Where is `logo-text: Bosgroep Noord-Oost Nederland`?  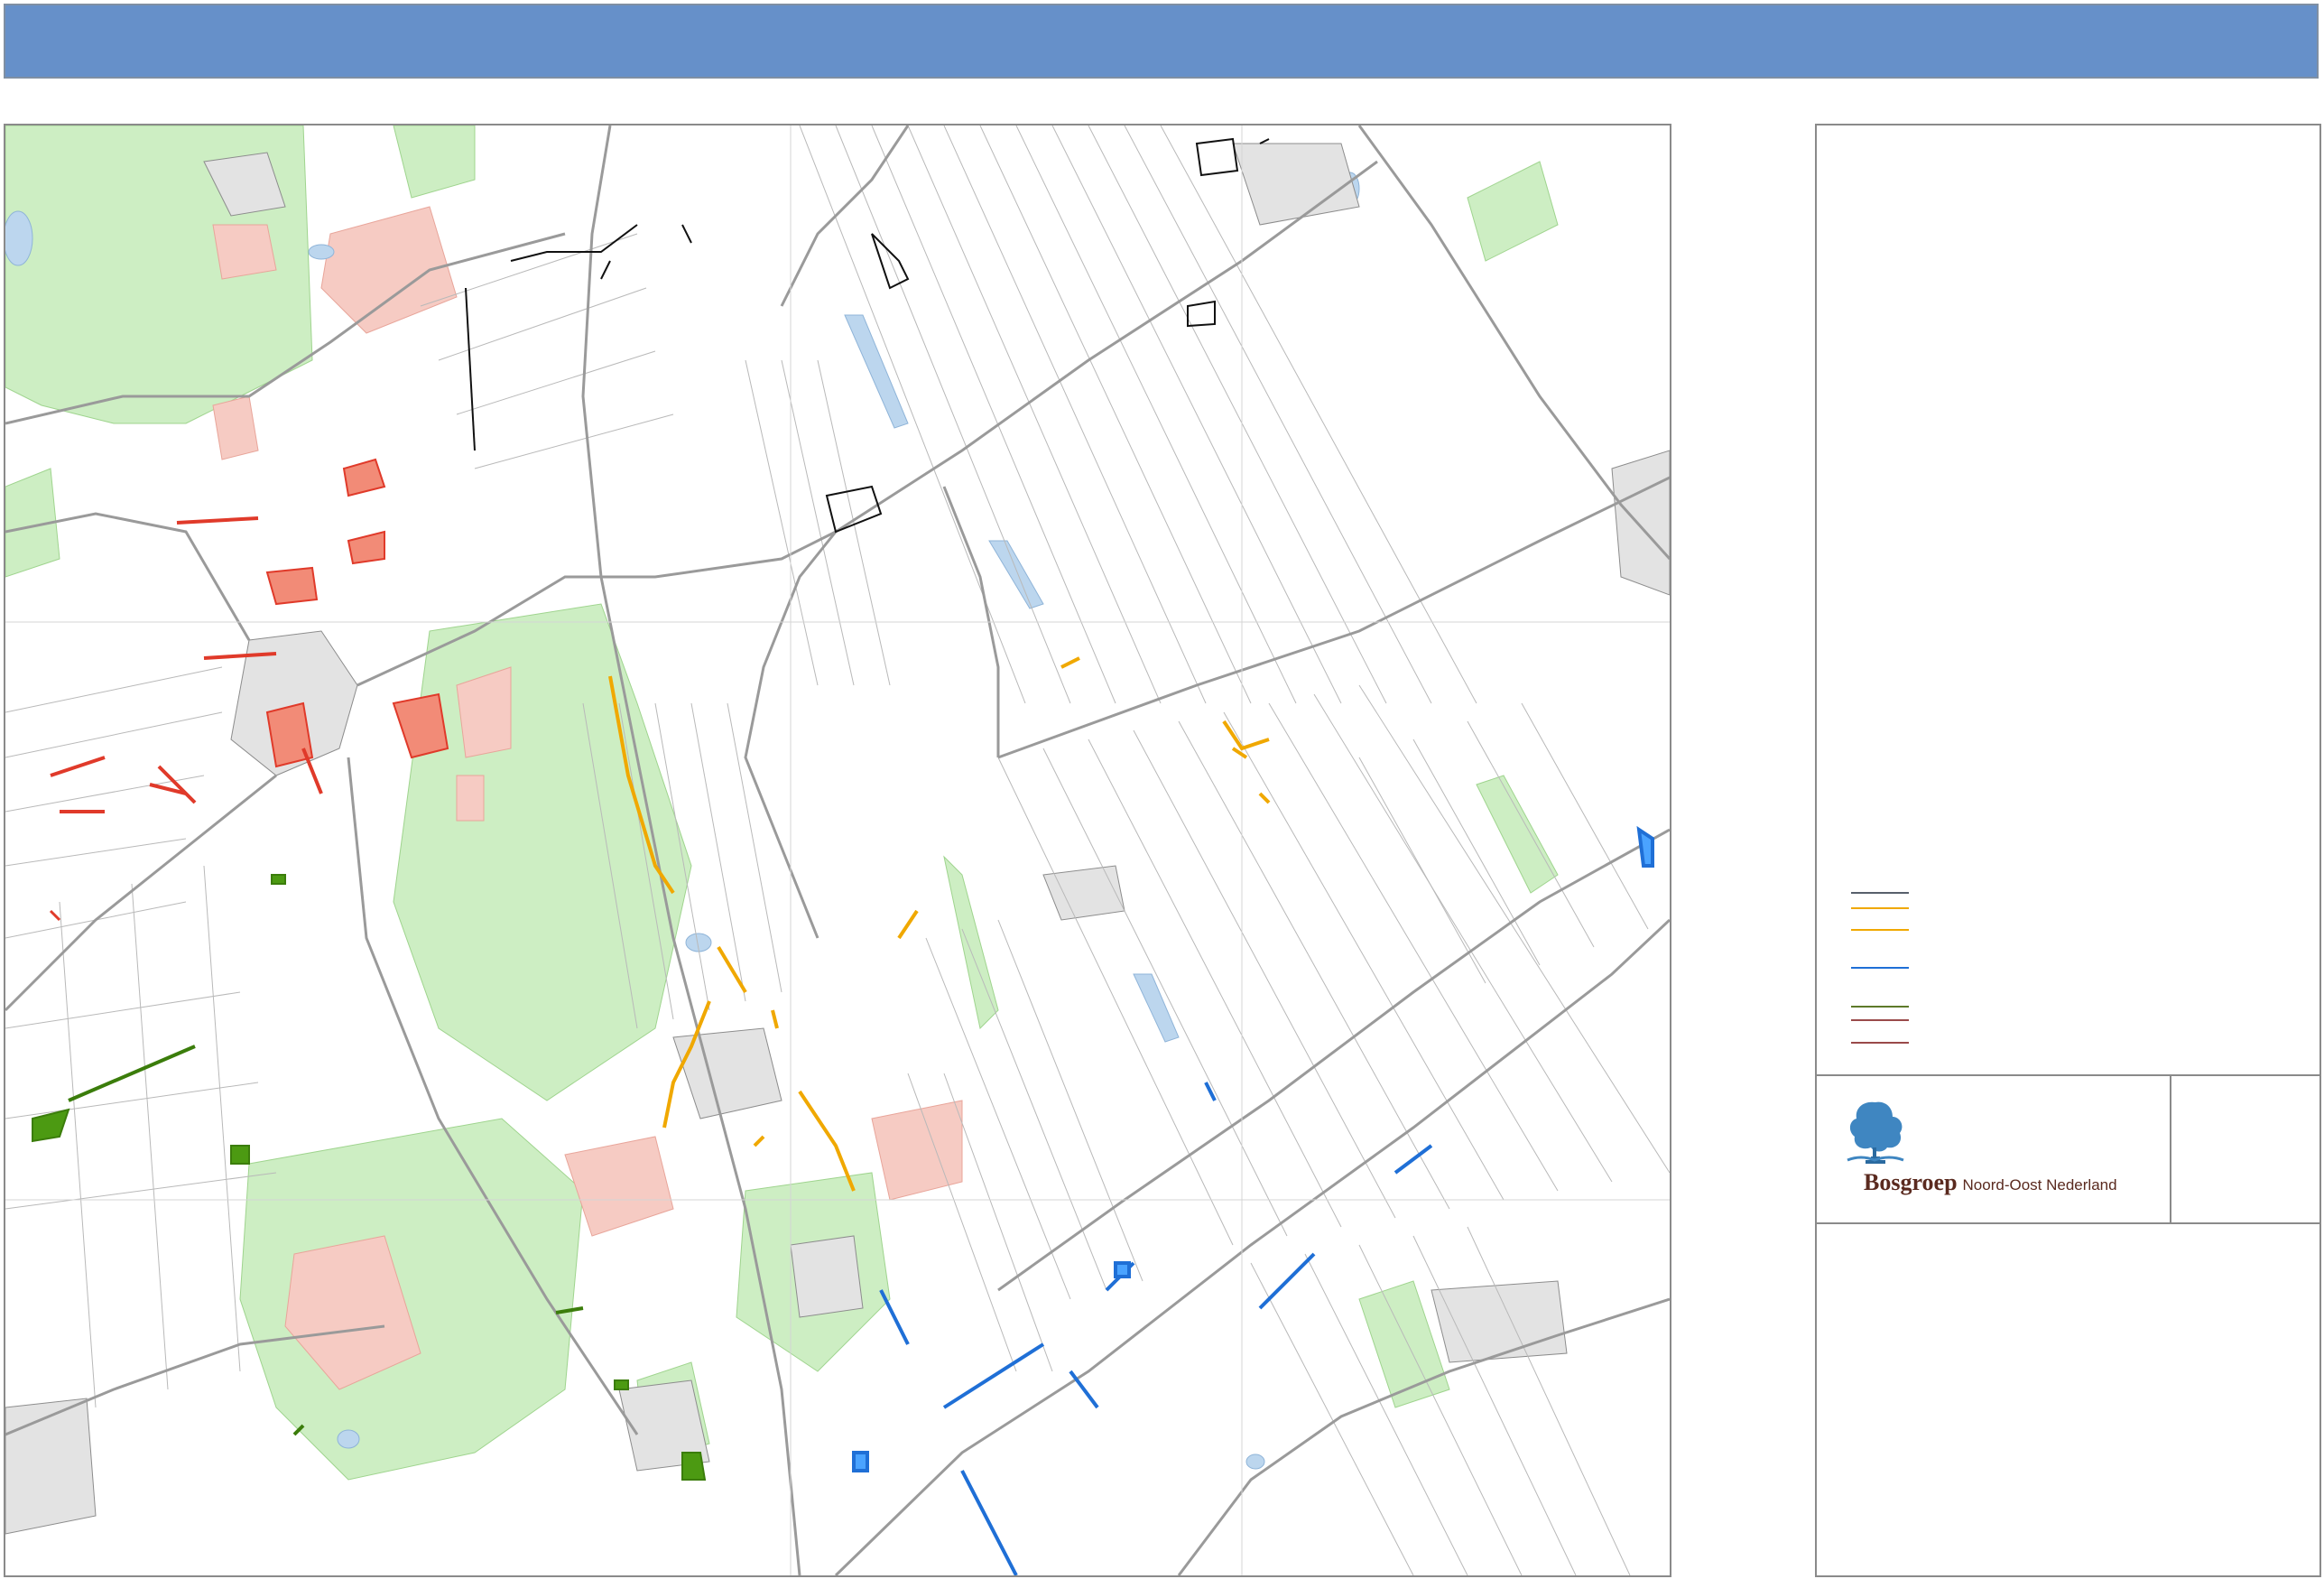
logo-text: Bosgroep Noord-Oost Nederland is located at coordinates (1990, 1182).